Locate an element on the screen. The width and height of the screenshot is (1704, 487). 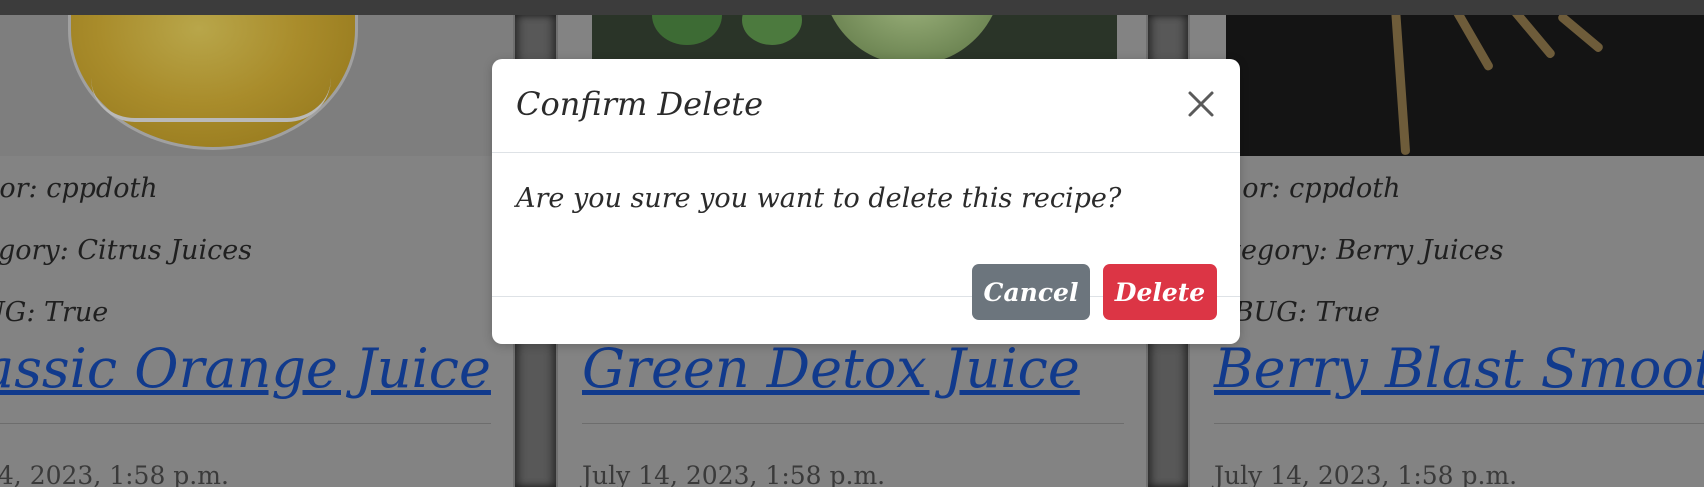
recipe-author: hor: cppdoth is located at coordinates (79, 188).